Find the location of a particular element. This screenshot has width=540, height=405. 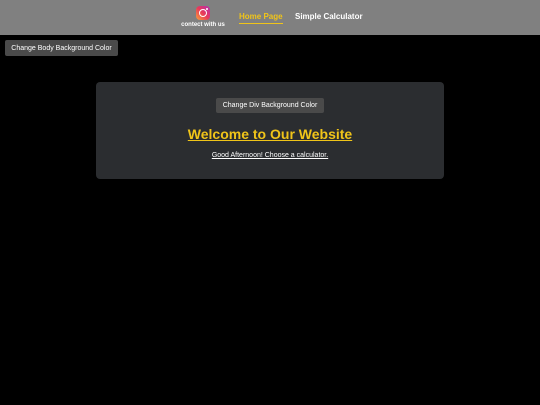

change-body-background-button: Change Body Background Color is located at coordinates (61, 48).